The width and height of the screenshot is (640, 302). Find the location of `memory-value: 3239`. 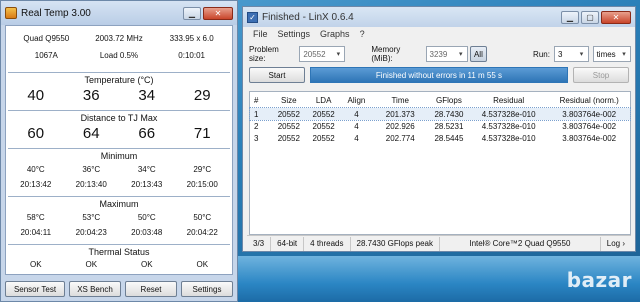

memory-value: 3239 is located at coordinates (438, 54).